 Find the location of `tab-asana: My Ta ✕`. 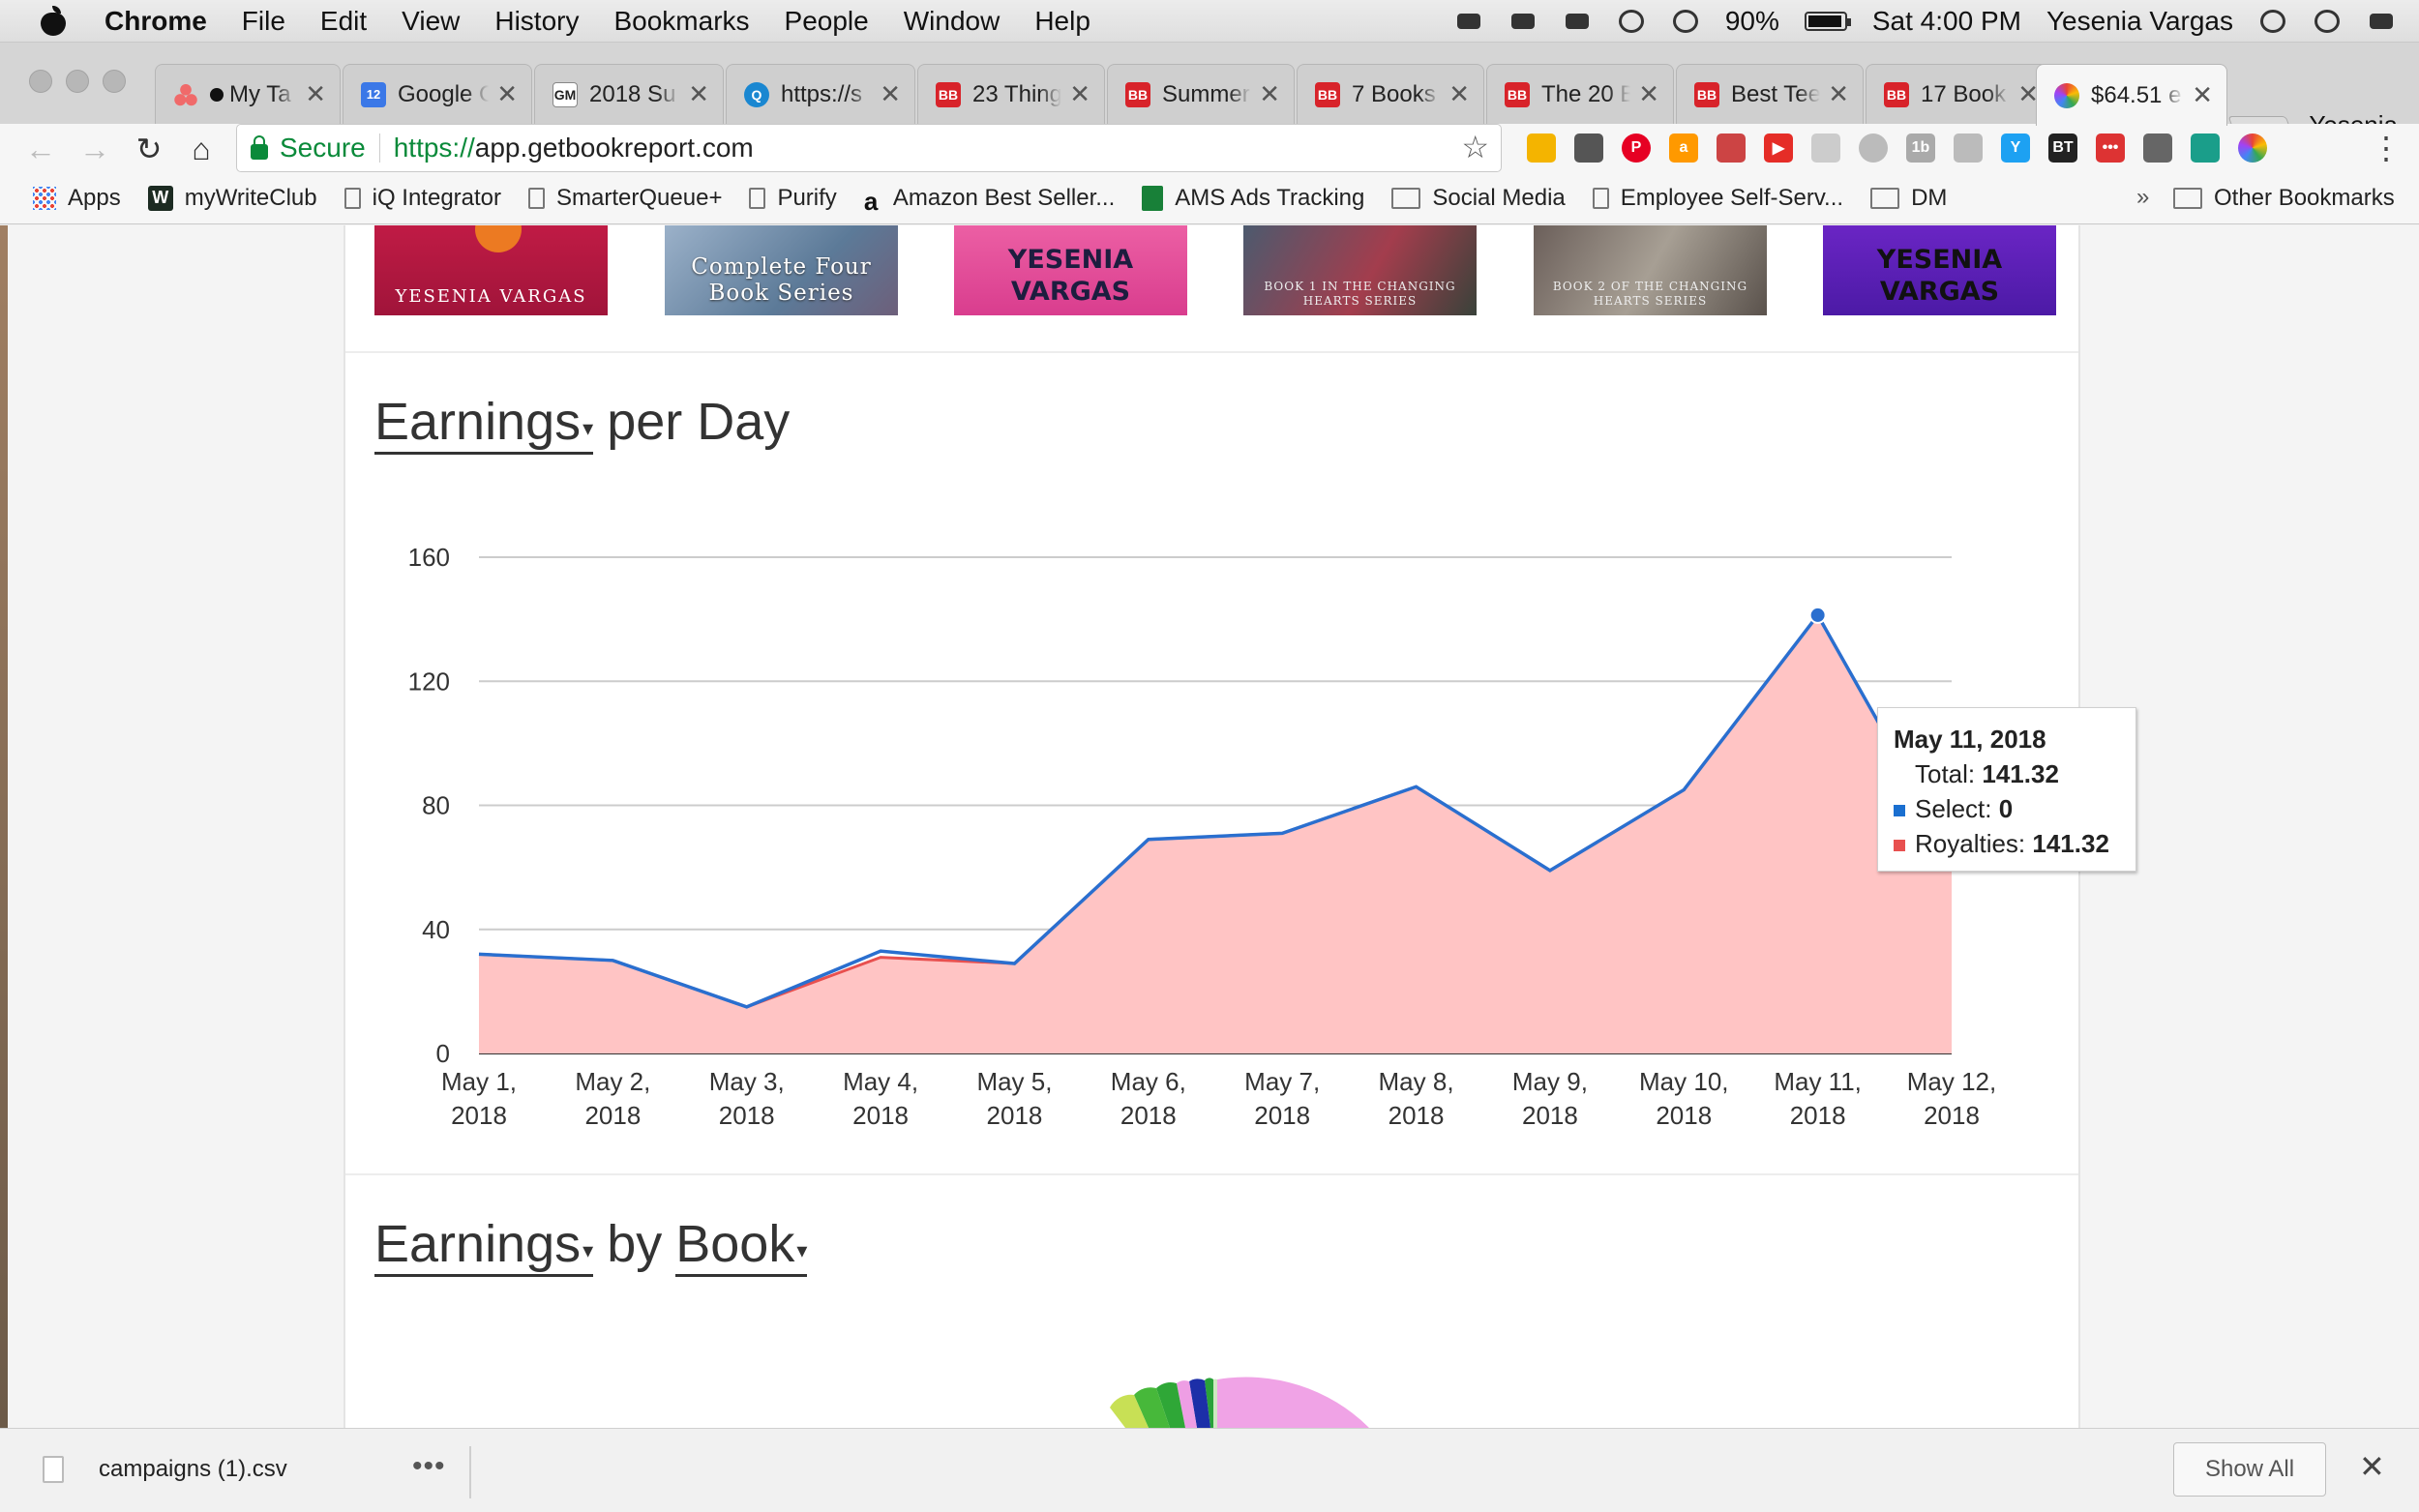

tab-asana: My Ta ✕ is located at coordinates (248, 94).